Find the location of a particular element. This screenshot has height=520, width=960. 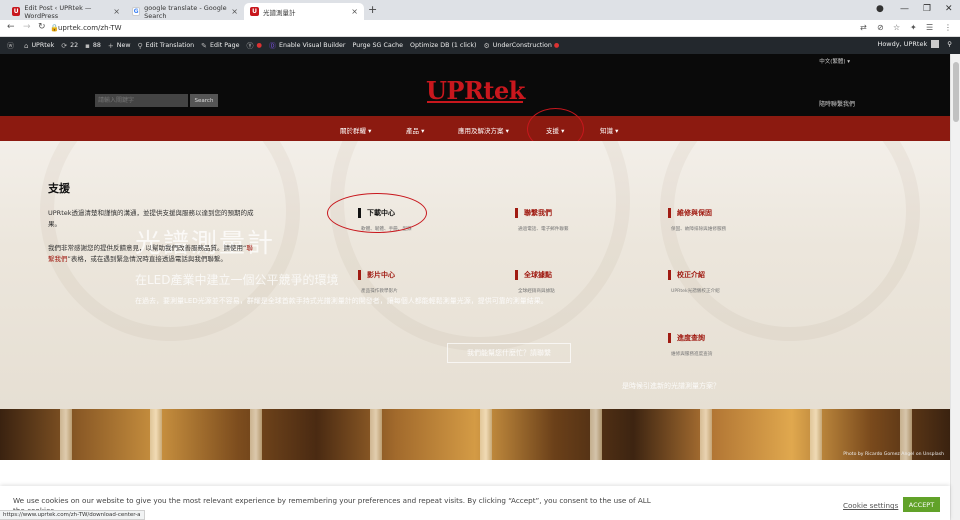

support-intro: UPRtek透過清楚和謹慎的溝通，並提供支援與服務以達到您的預期的成果。 is located at coordinates (151, 218).